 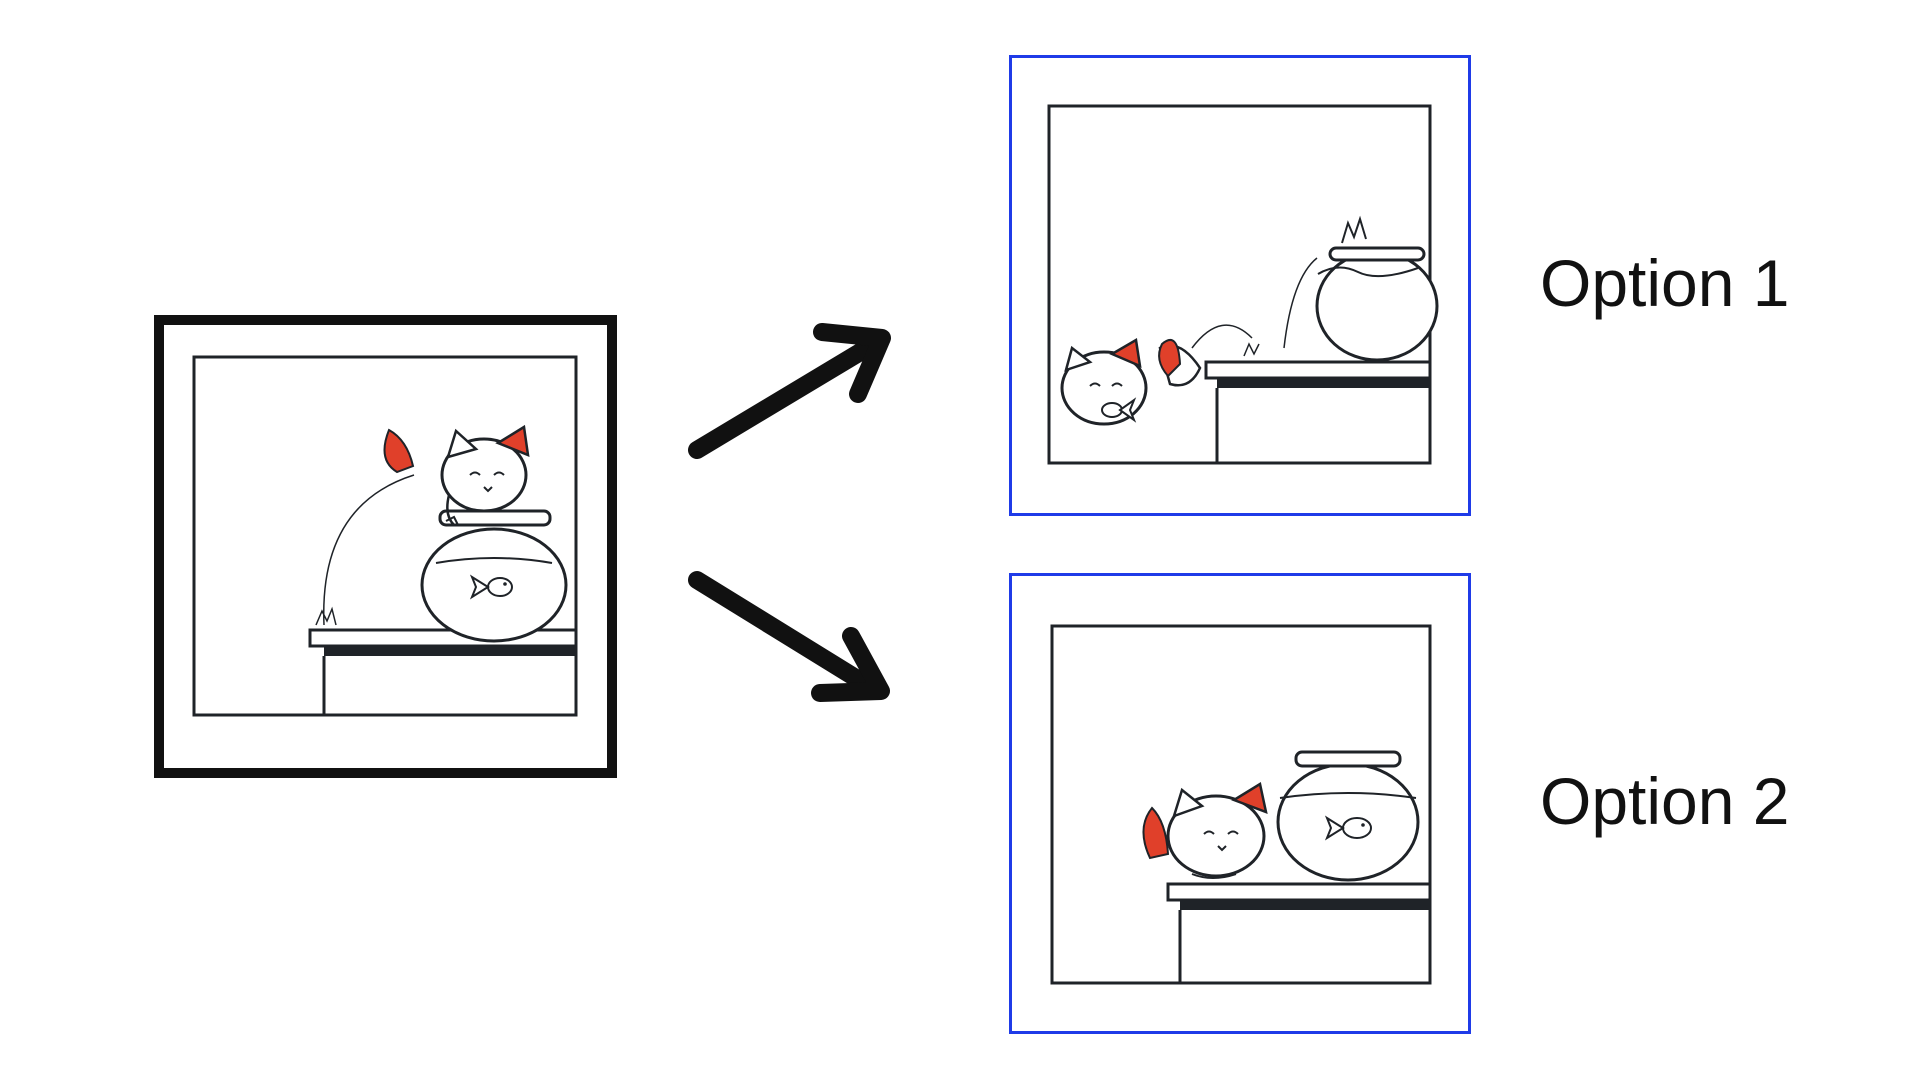 What do you see at coordinates (385, 536) in the screenshot?
I see `source-comic-illustration` at bounding box center [385, 536].